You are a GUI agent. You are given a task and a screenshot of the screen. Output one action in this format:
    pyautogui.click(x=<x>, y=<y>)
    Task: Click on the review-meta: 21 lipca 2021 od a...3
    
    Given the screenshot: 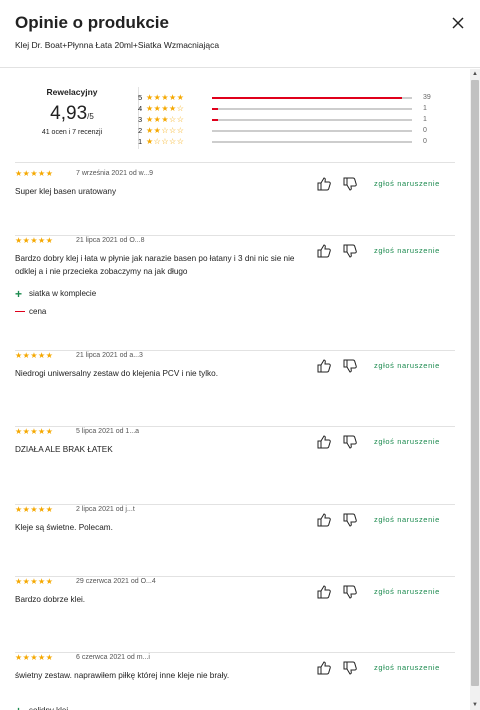 What is the action you would take?
    pyautogui.click(x=109, y=355)
    